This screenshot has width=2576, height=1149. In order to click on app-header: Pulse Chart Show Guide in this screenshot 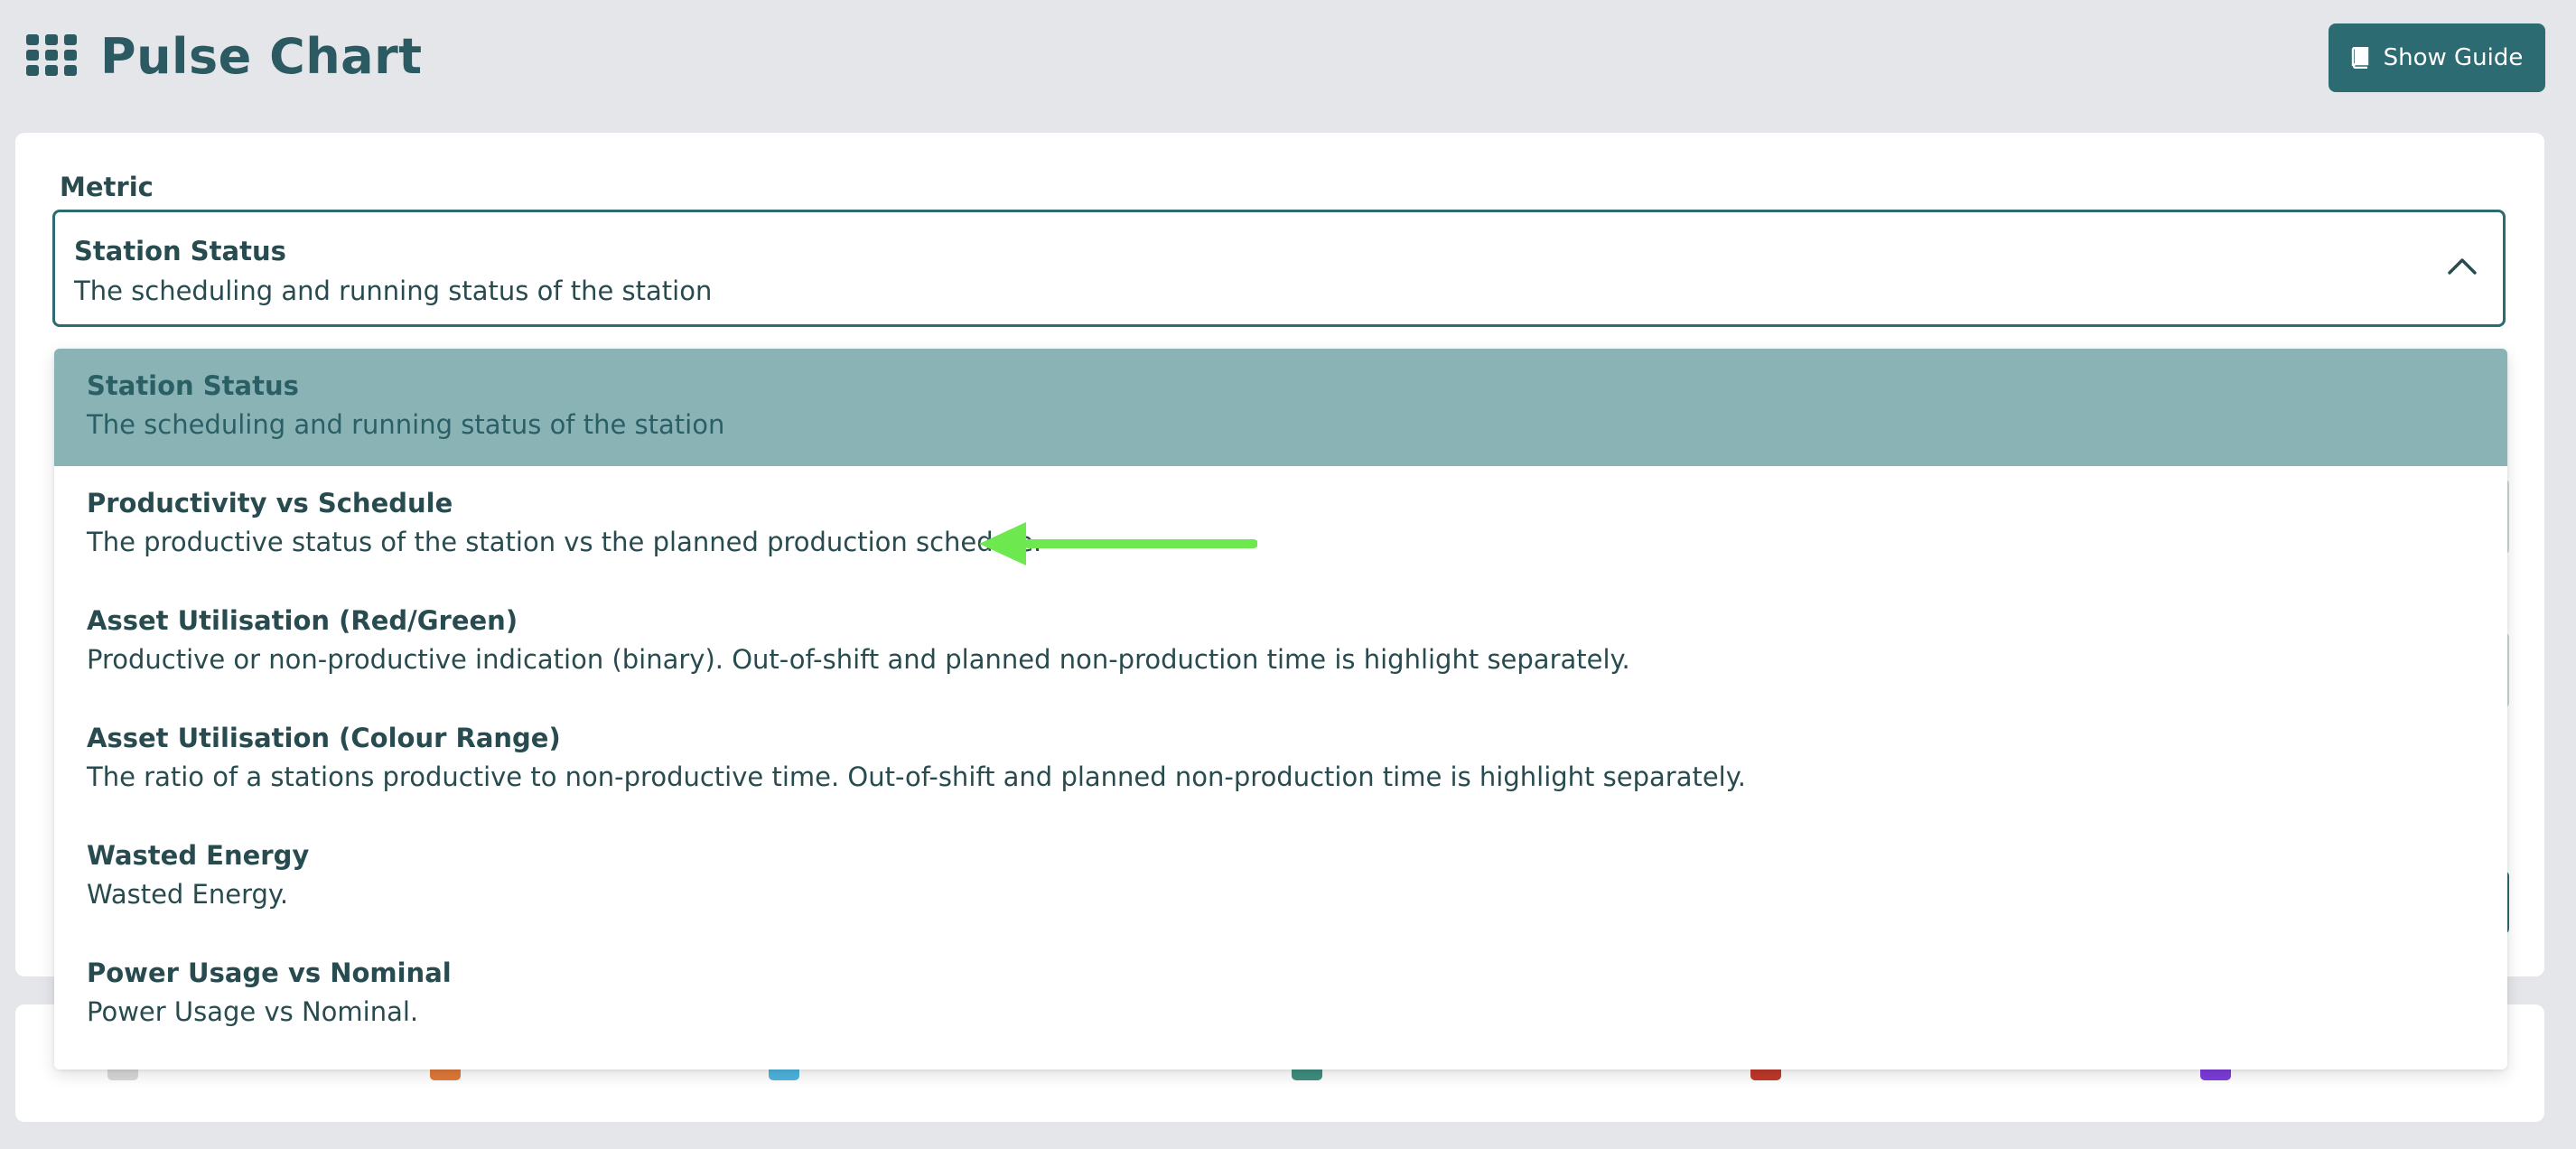, I will do `click(1288, 58)`.